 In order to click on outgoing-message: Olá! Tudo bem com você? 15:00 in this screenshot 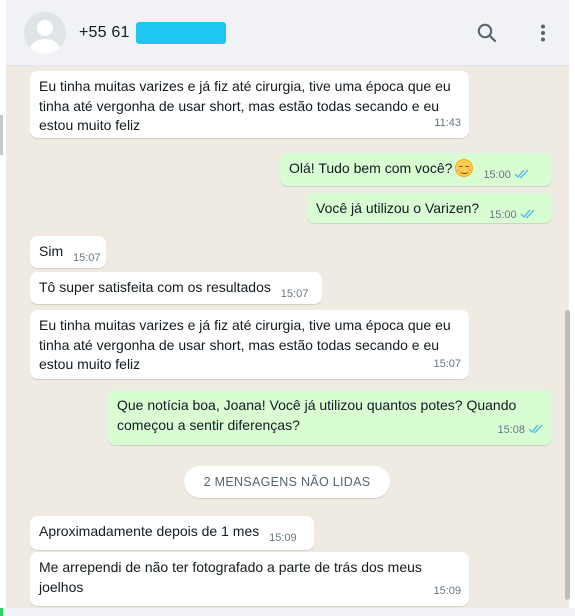, I will do `click(416, 169)`.